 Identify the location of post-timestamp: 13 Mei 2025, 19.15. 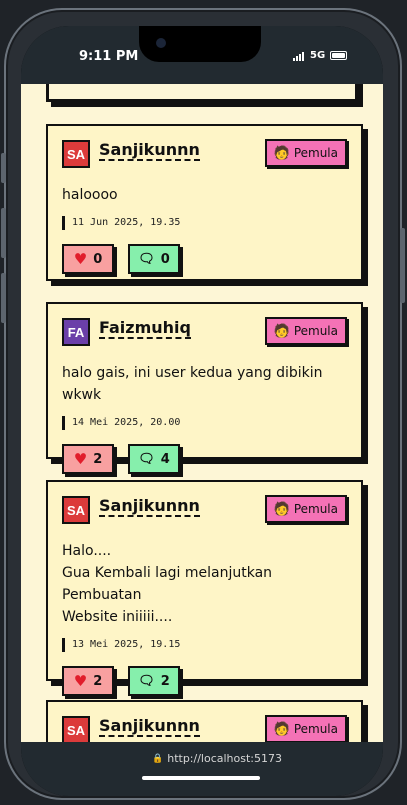
(204, 645).